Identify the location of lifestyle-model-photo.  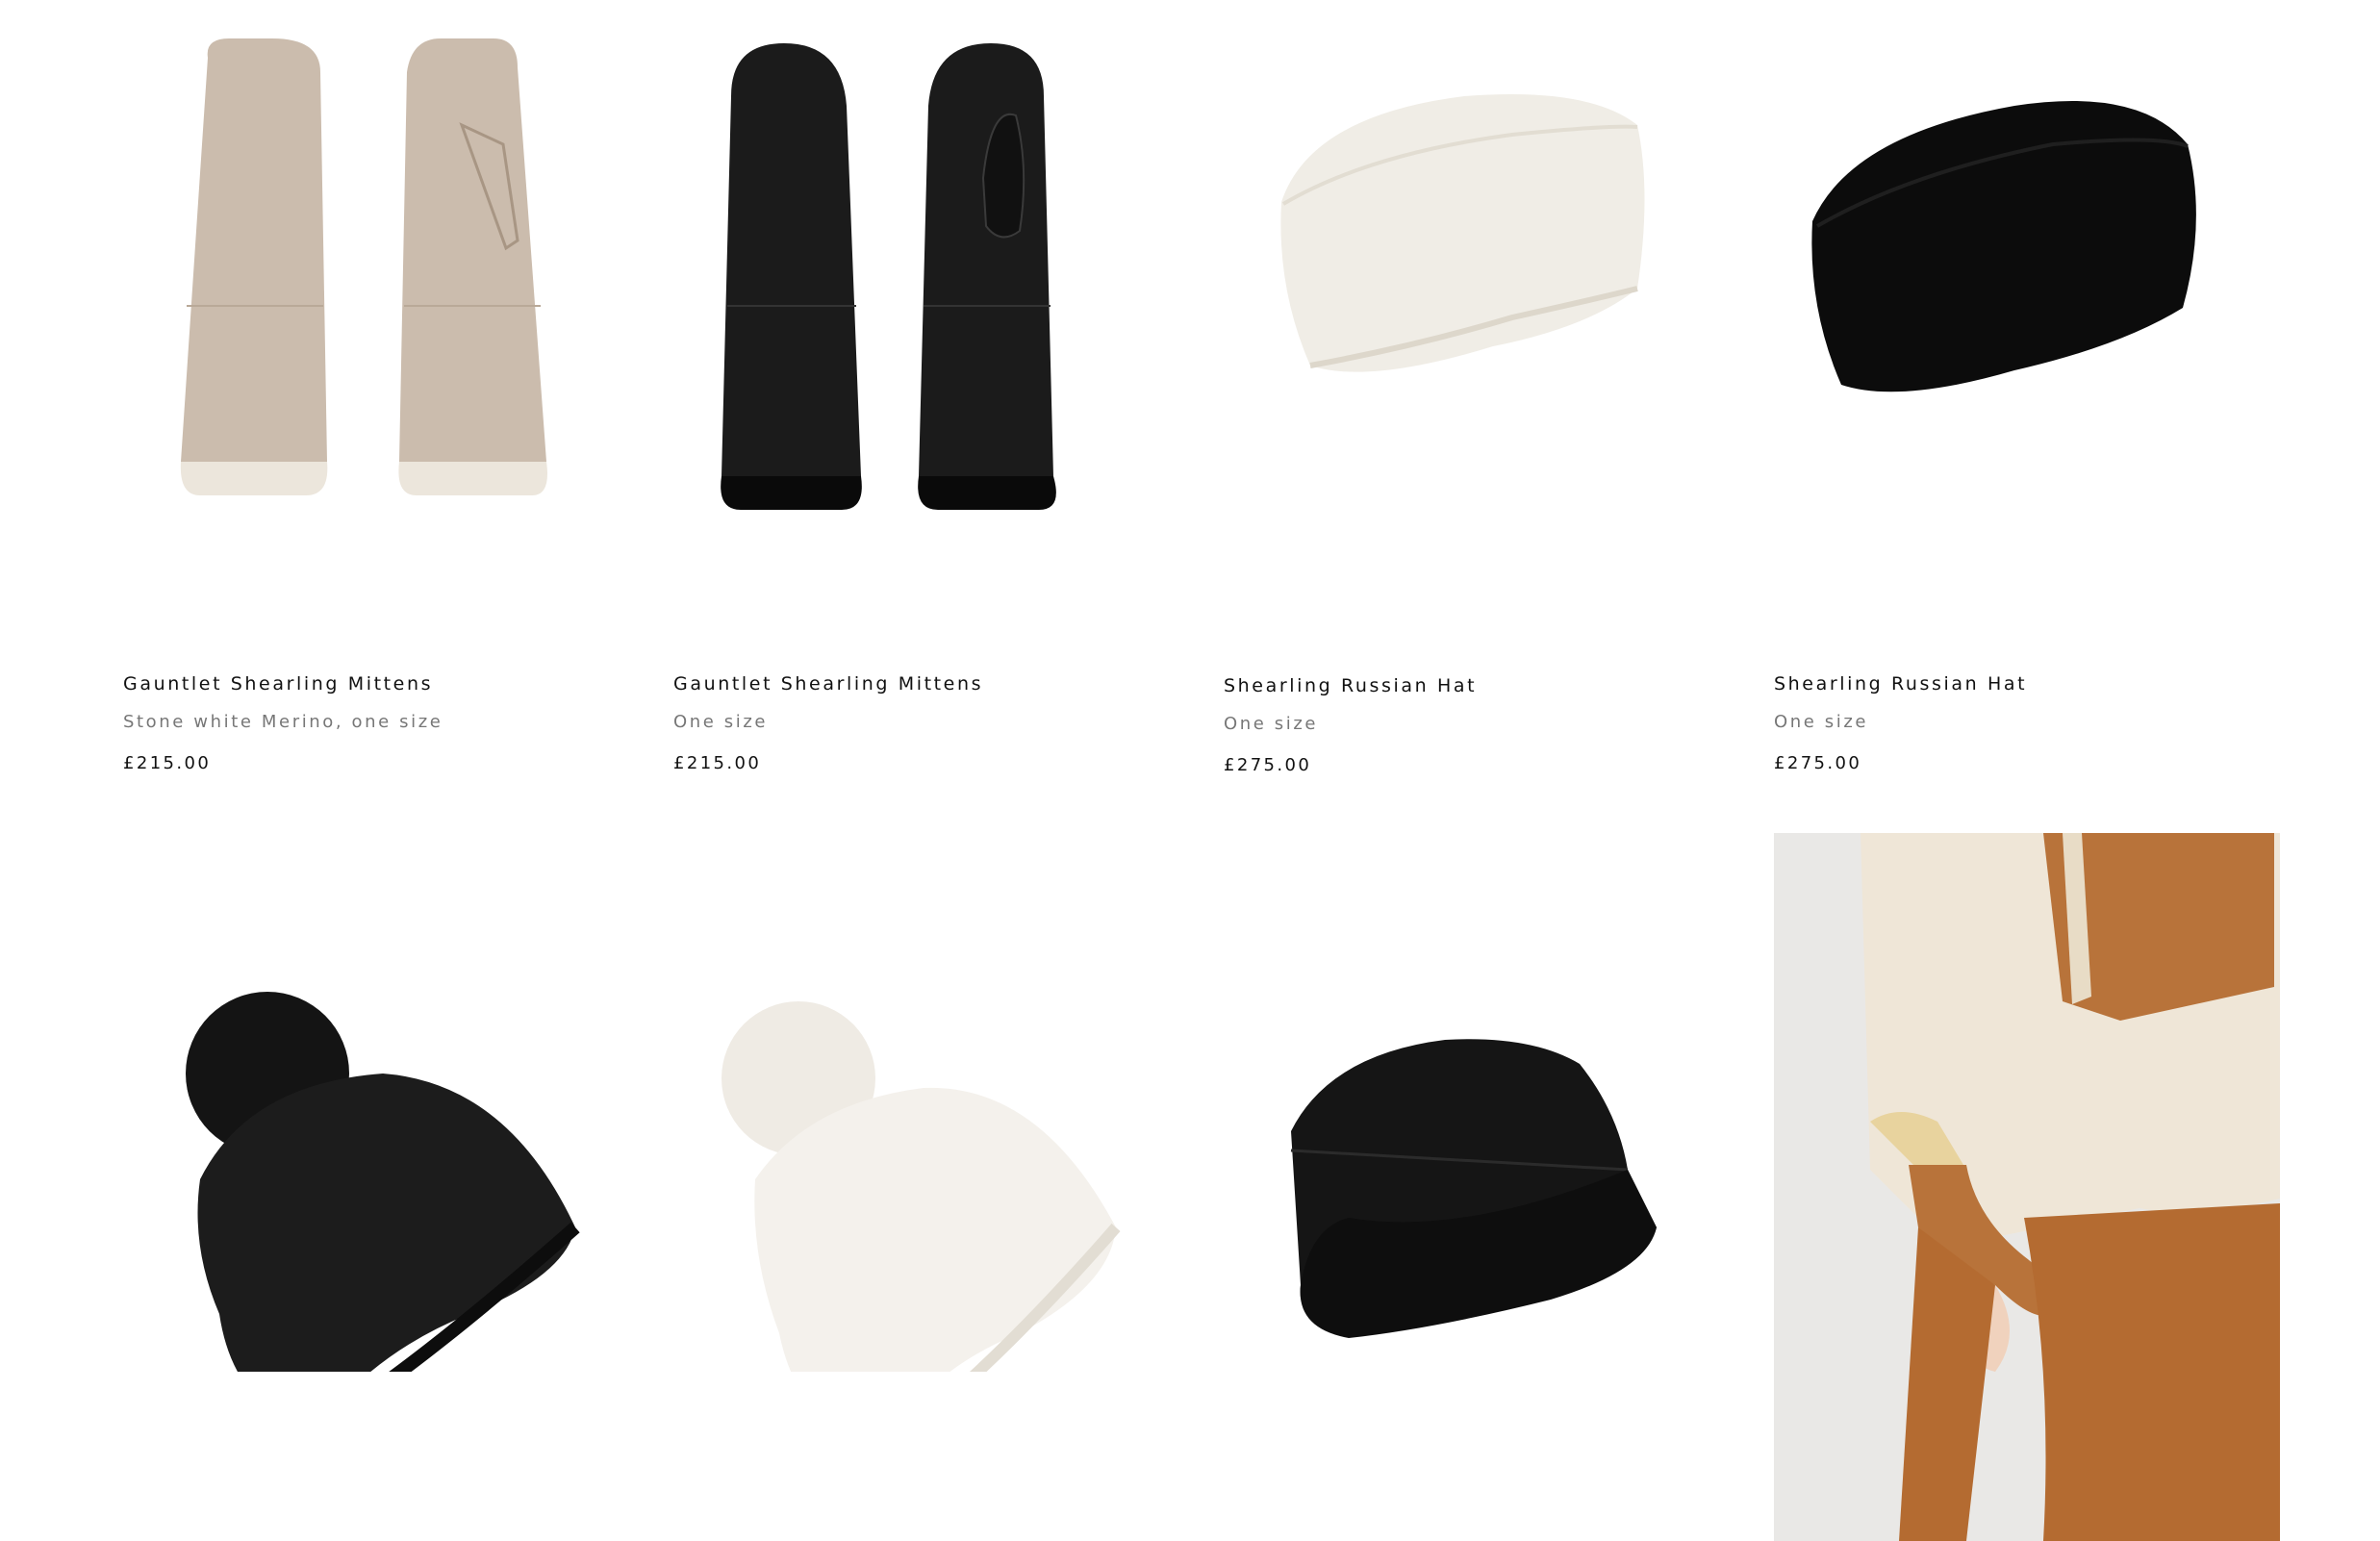
(2027, 1187).